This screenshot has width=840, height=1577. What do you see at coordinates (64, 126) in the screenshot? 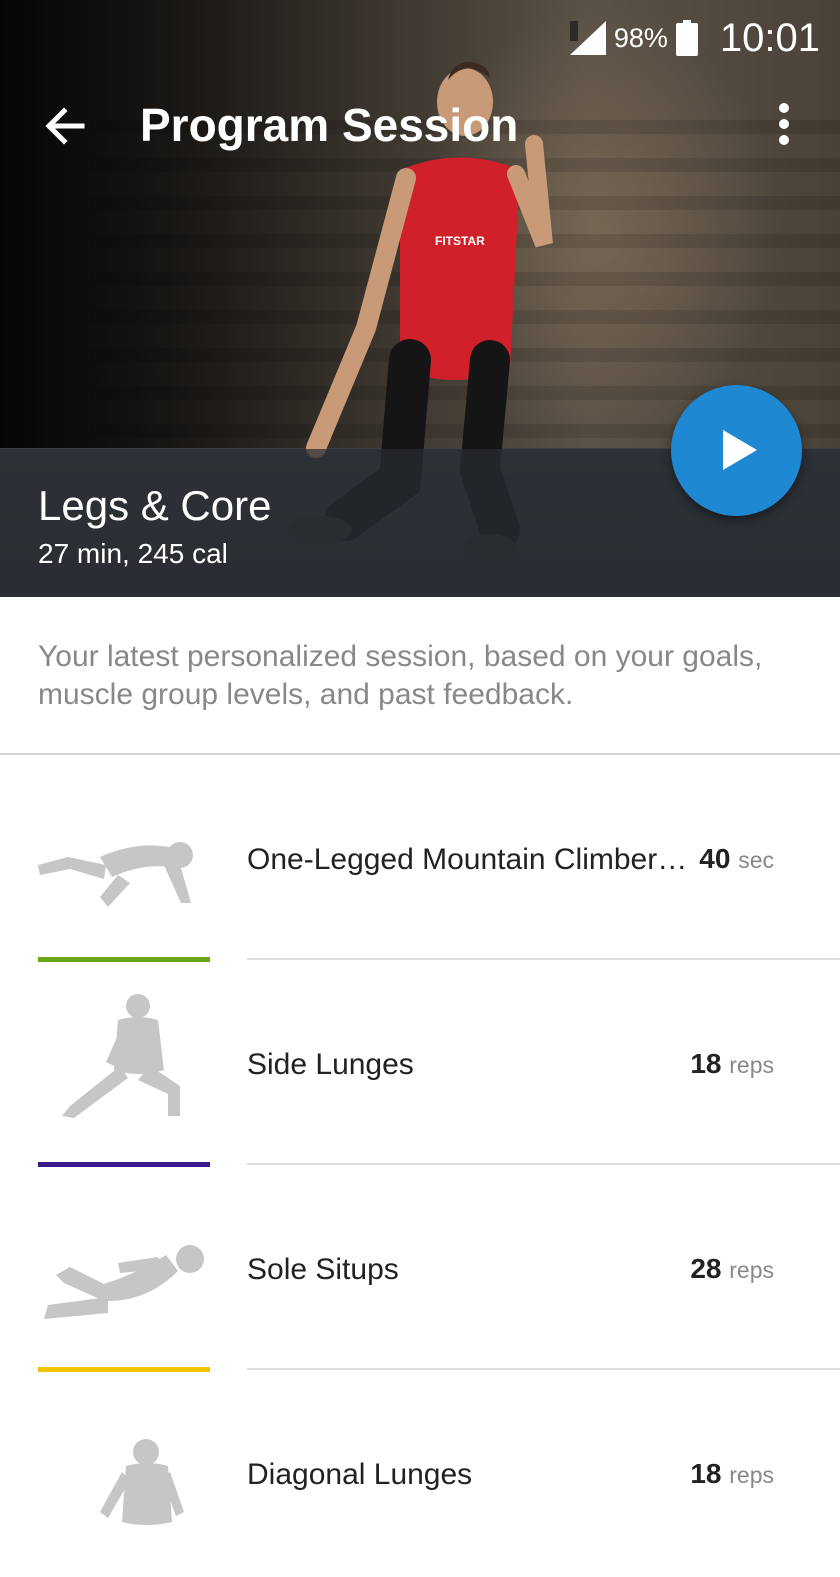
I see `back-arrow-icon` at bounding box center [64, 126].